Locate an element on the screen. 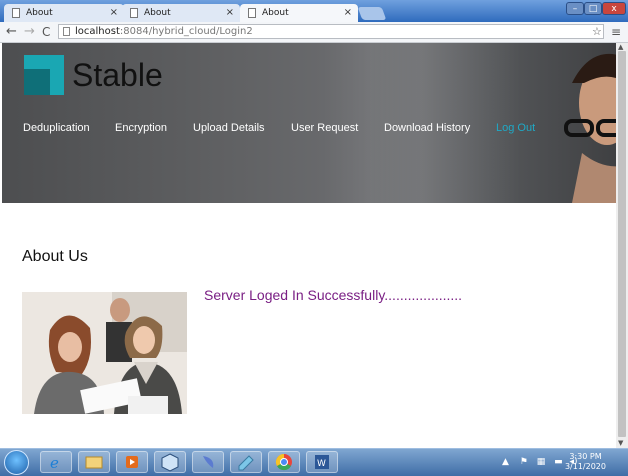  browser-tab-2: About × is located at coordinates (181, 13).